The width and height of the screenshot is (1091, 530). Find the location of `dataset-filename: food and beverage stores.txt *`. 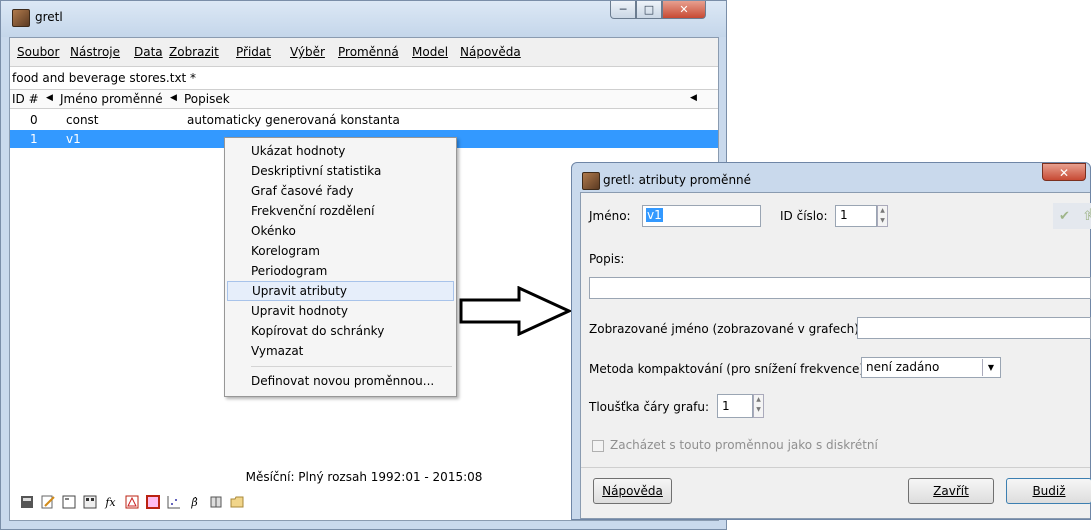

dataset-filename: food and beverage stores.txt * is located at coordinates (104, 78).